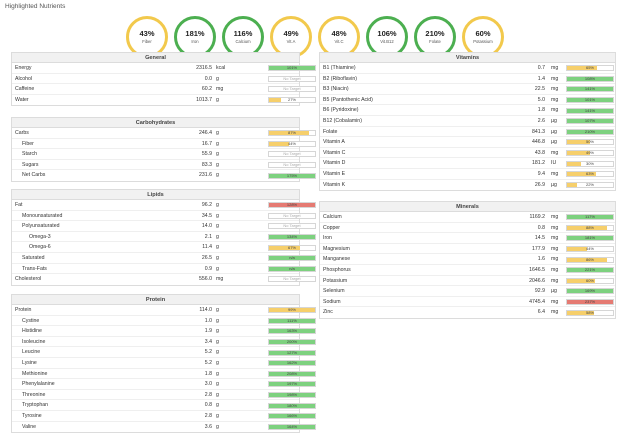 Image resolution: width=631 pixels, height=438 pixels. What do you see at coordinates (164, 352) in the screenshot?
I see `nutrient-row: Leucine 5.2 g 127%` at bounding box center [164, 352].